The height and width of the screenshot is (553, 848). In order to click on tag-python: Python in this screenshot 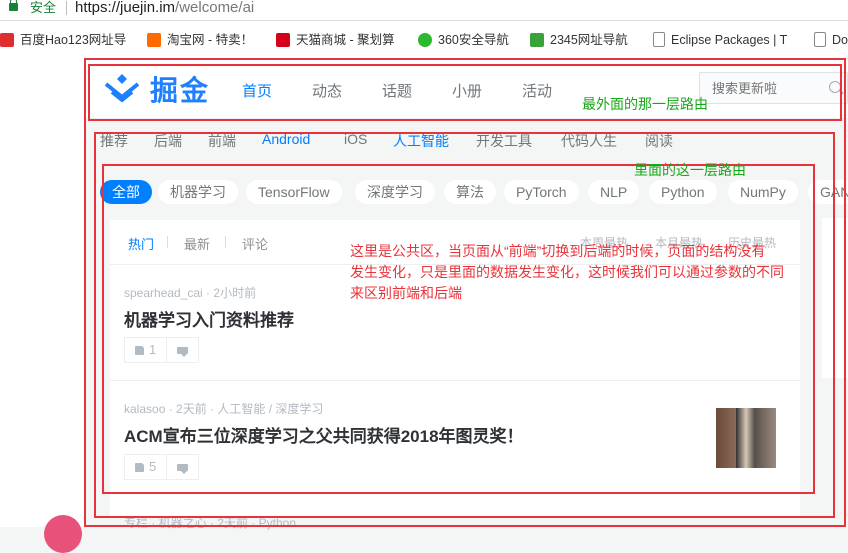, I will do `click(683, 192)`.